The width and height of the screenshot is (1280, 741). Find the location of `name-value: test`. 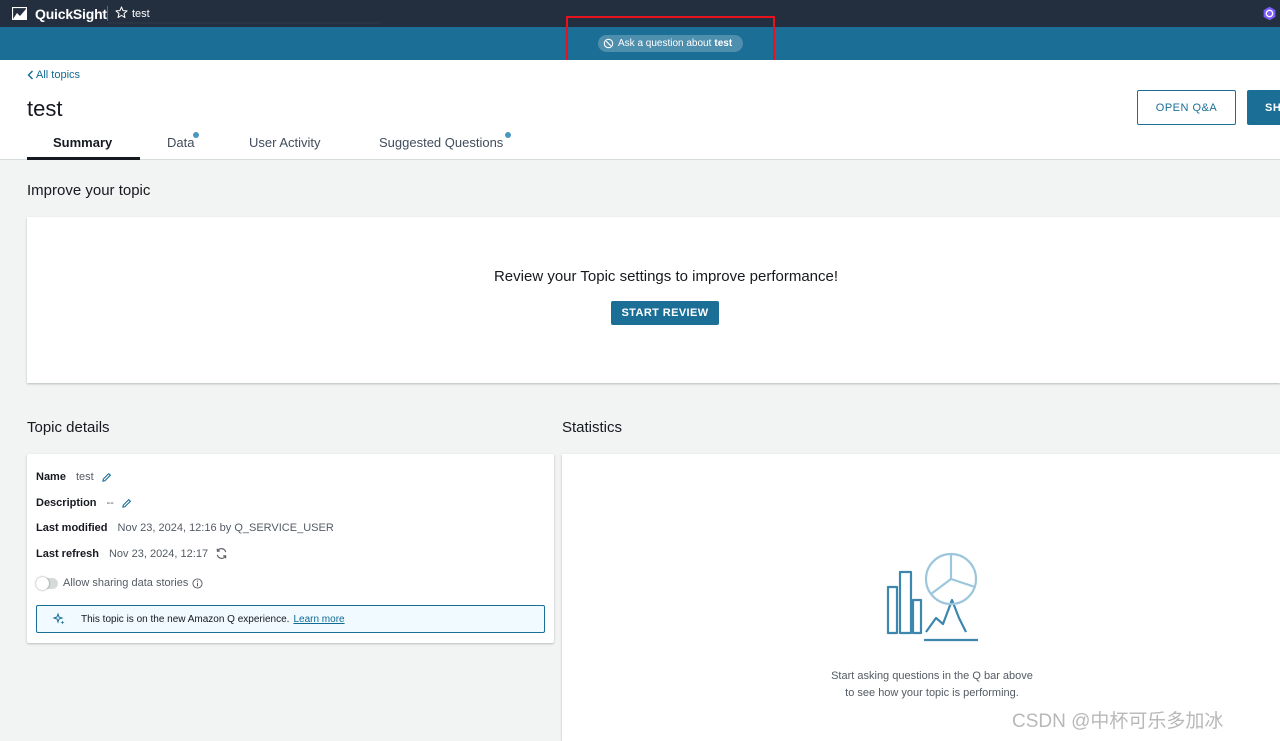

name-value: test is located at coordinates (84, 477).